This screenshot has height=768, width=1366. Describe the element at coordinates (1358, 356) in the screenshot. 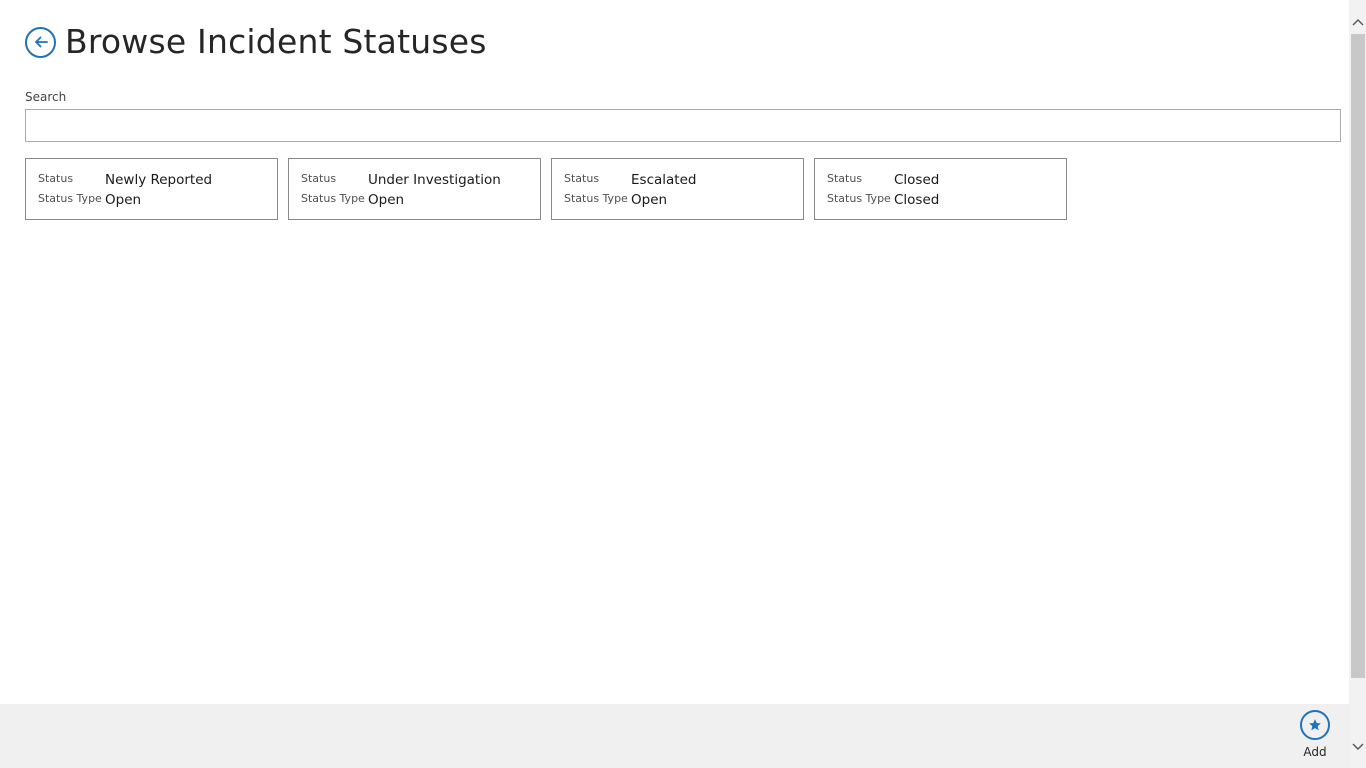

I see `scroll-thumb` at that location.